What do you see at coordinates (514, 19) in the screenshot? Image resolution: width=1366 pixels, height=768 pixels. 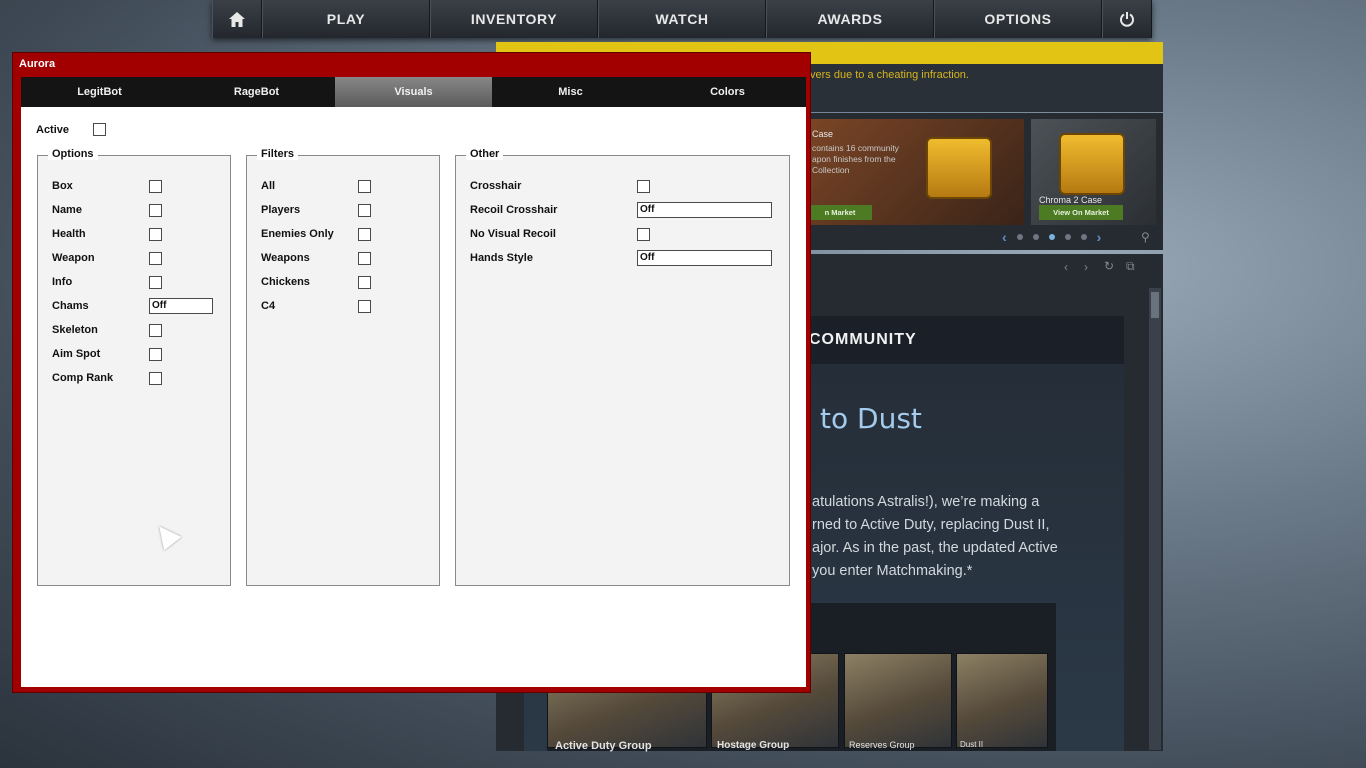 I see `nav-inventory: INVENTORY` at bounding box center [514, 19].